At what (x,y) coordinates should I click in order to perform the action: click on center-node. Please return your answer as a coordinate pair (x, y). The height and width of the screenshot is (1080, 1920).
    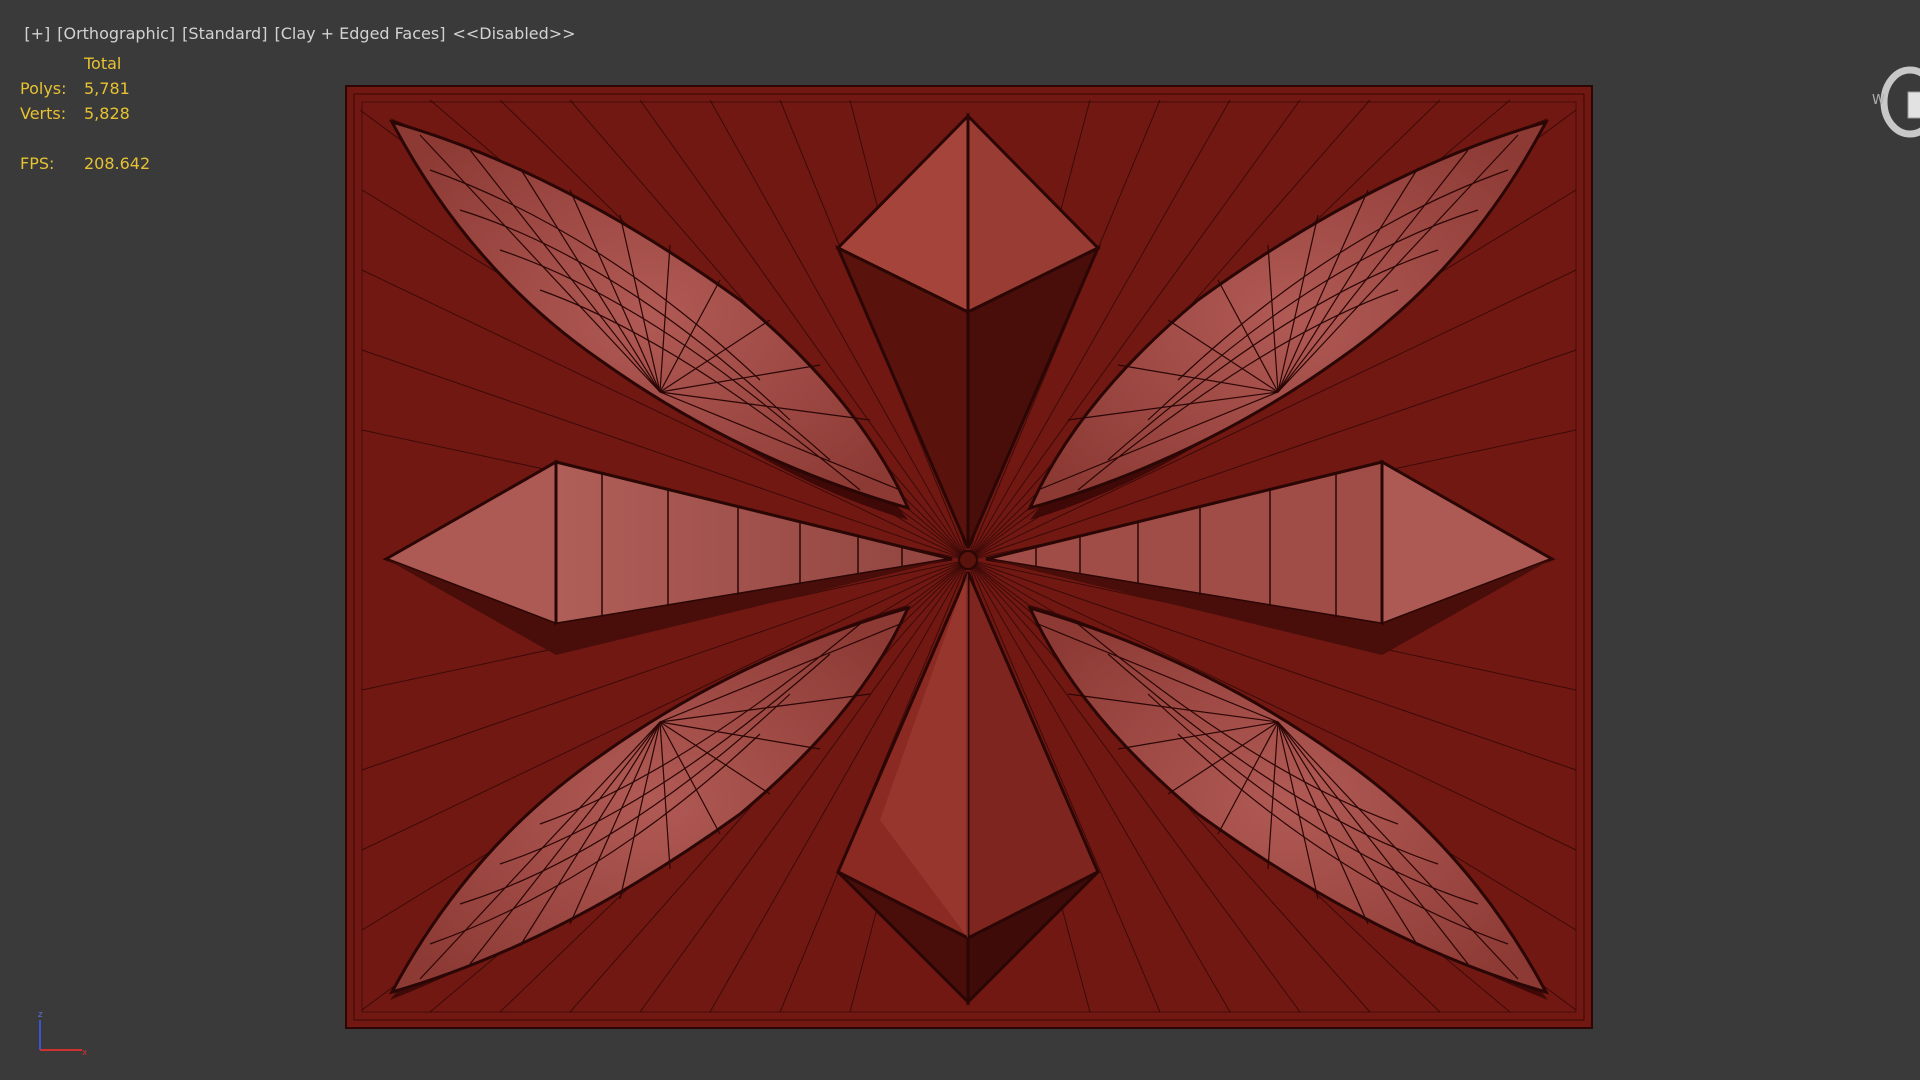
    Looking at the image, I should click on (968, 560).